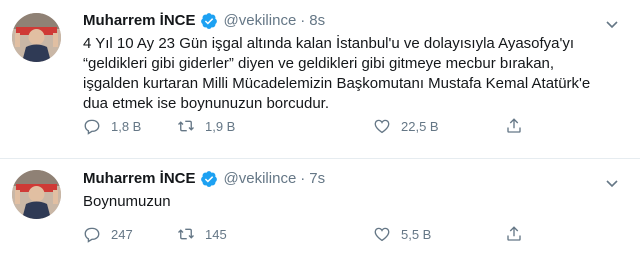  I want to click on tweet-timestamp: 7s, so click(317, 179).